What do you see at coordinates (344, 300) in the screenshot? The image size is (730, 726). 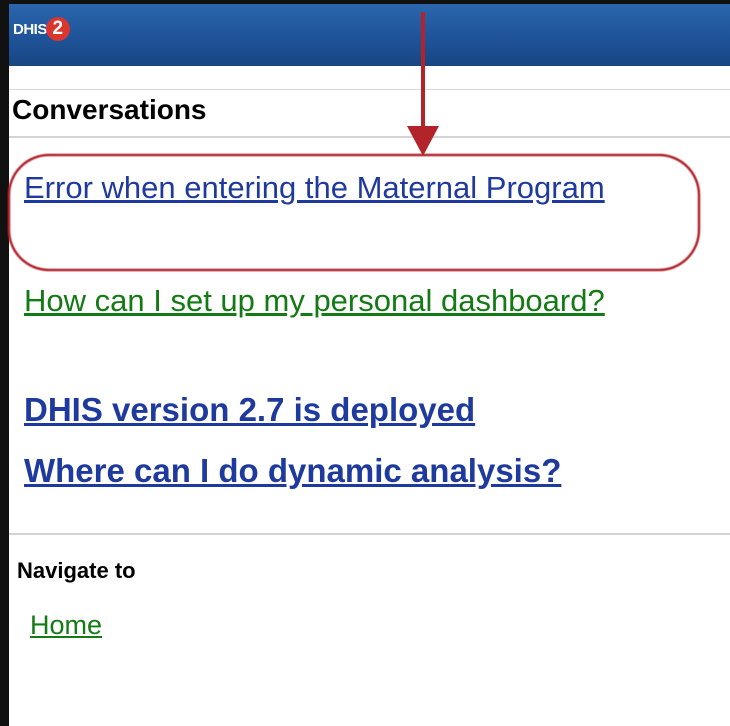 I see `conversation-link-personal-dashboard: How can I set up my personal dashboard?` at bounding box center [344, 300].